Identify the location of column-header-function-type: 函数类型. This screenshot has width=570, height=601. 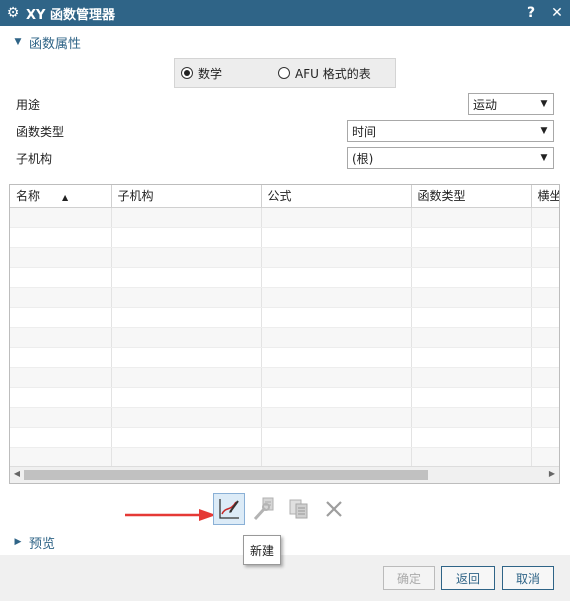
(471, 196).